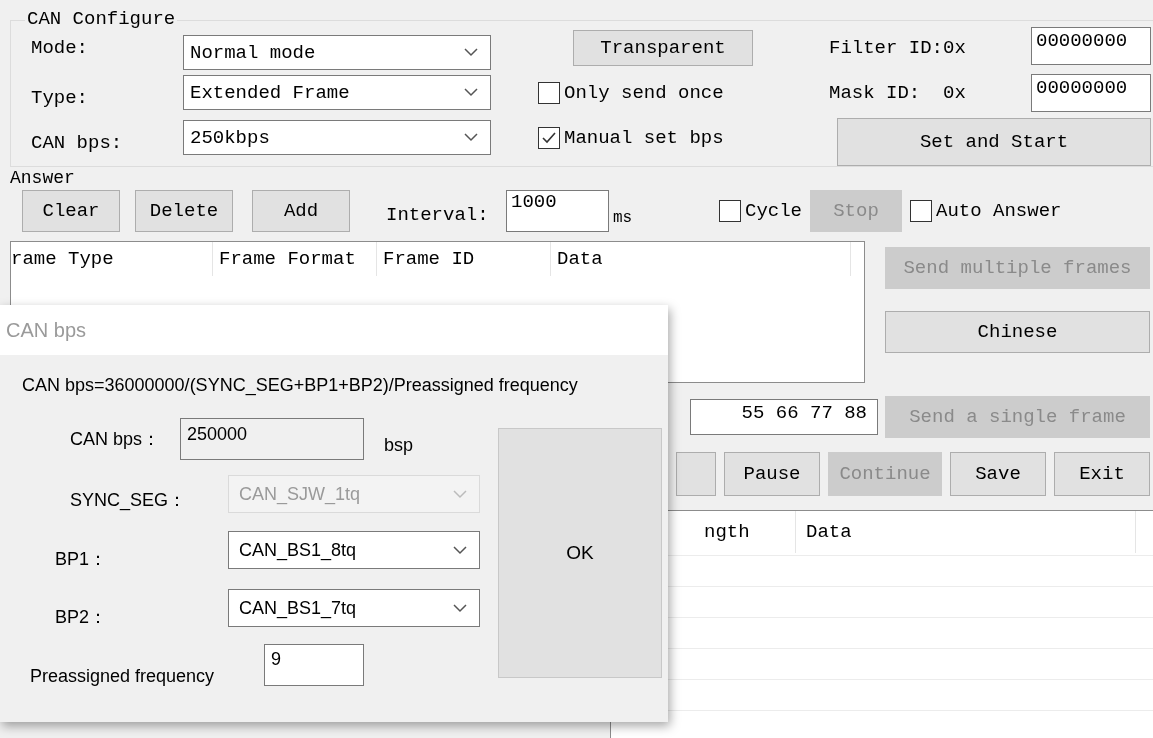  Describe the element at coordinates (314, 665) in the screenshot. I see `input-field: 9` at that location.